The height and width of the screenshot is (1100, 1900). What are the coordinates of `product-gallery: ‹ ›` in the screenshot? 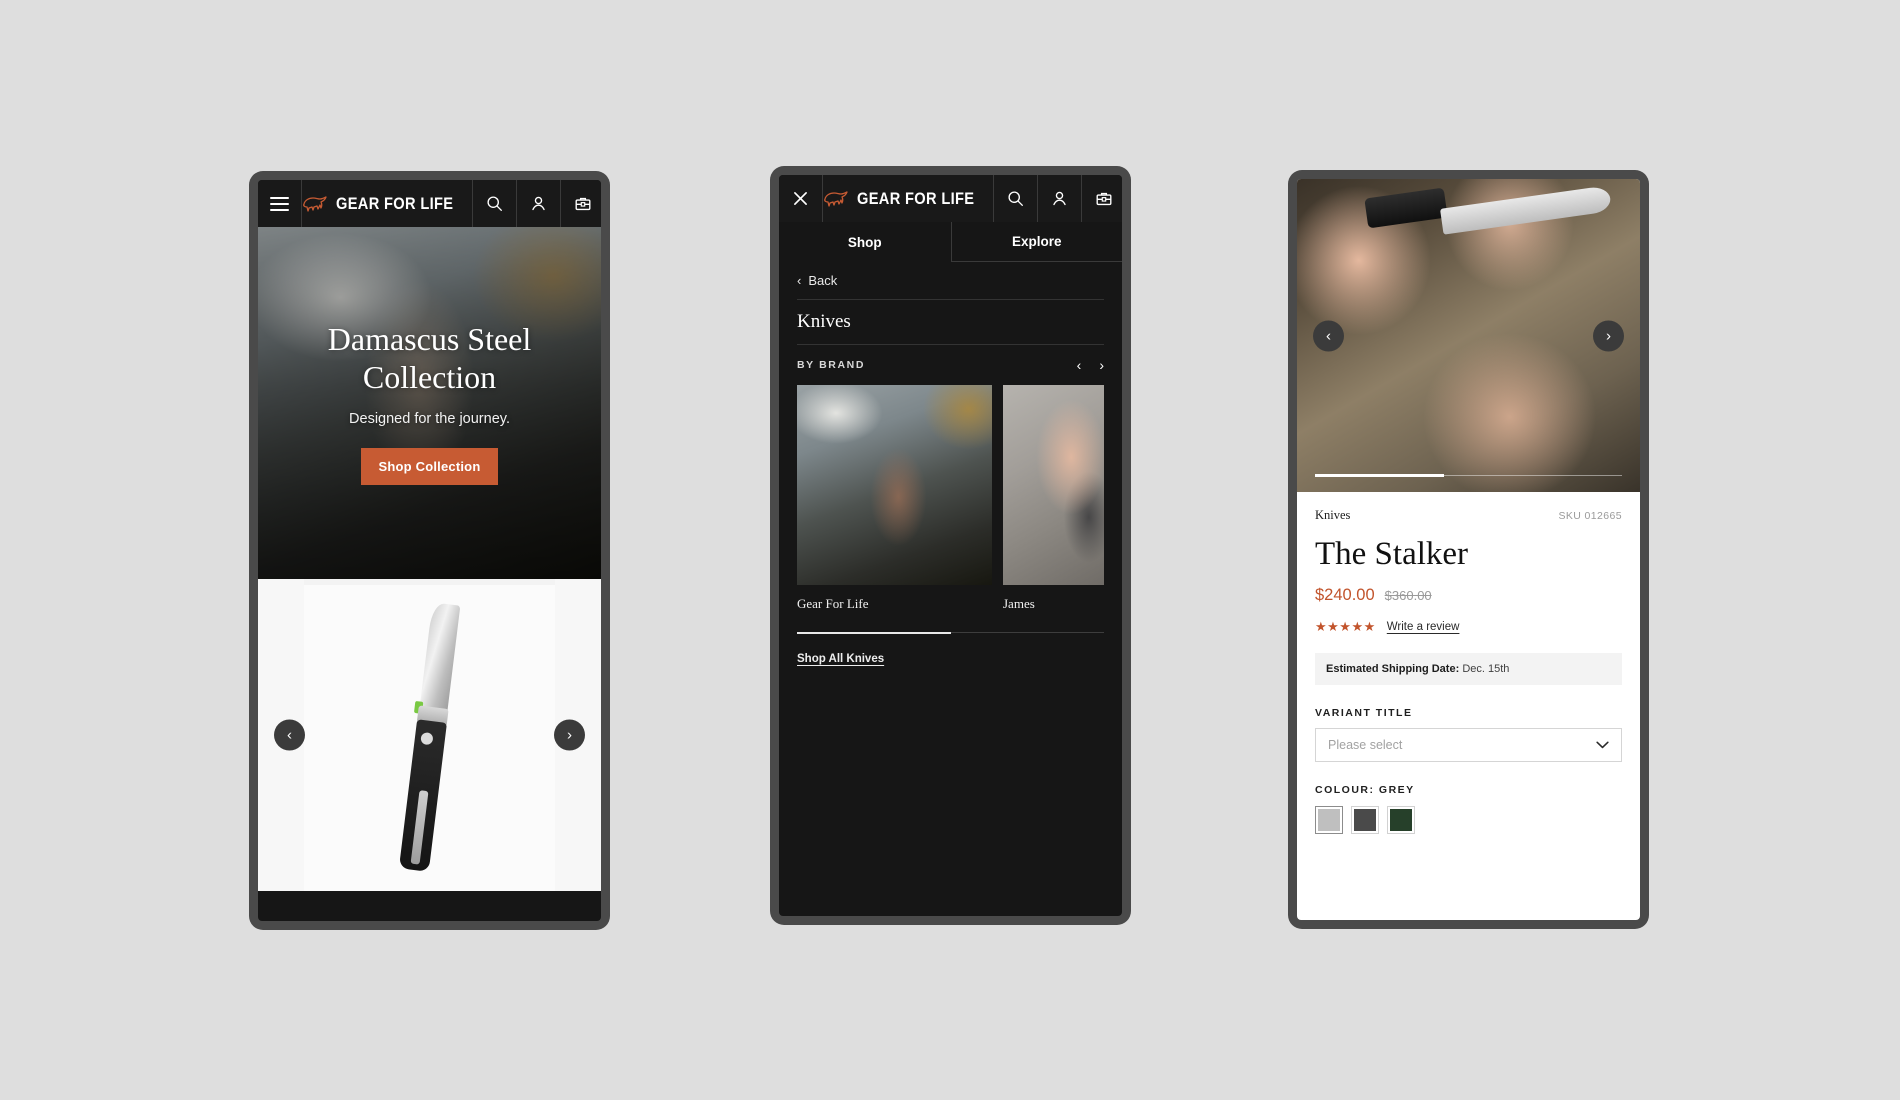 It's located at (1468, 335).